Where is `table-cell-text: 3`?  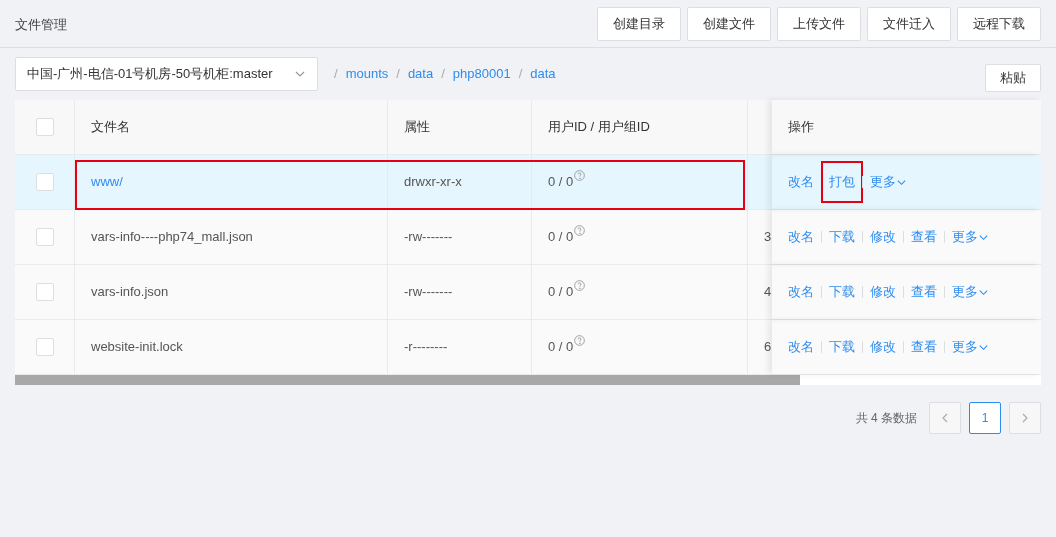
table-cell-text: 3 is located at coordinates (768, 237).